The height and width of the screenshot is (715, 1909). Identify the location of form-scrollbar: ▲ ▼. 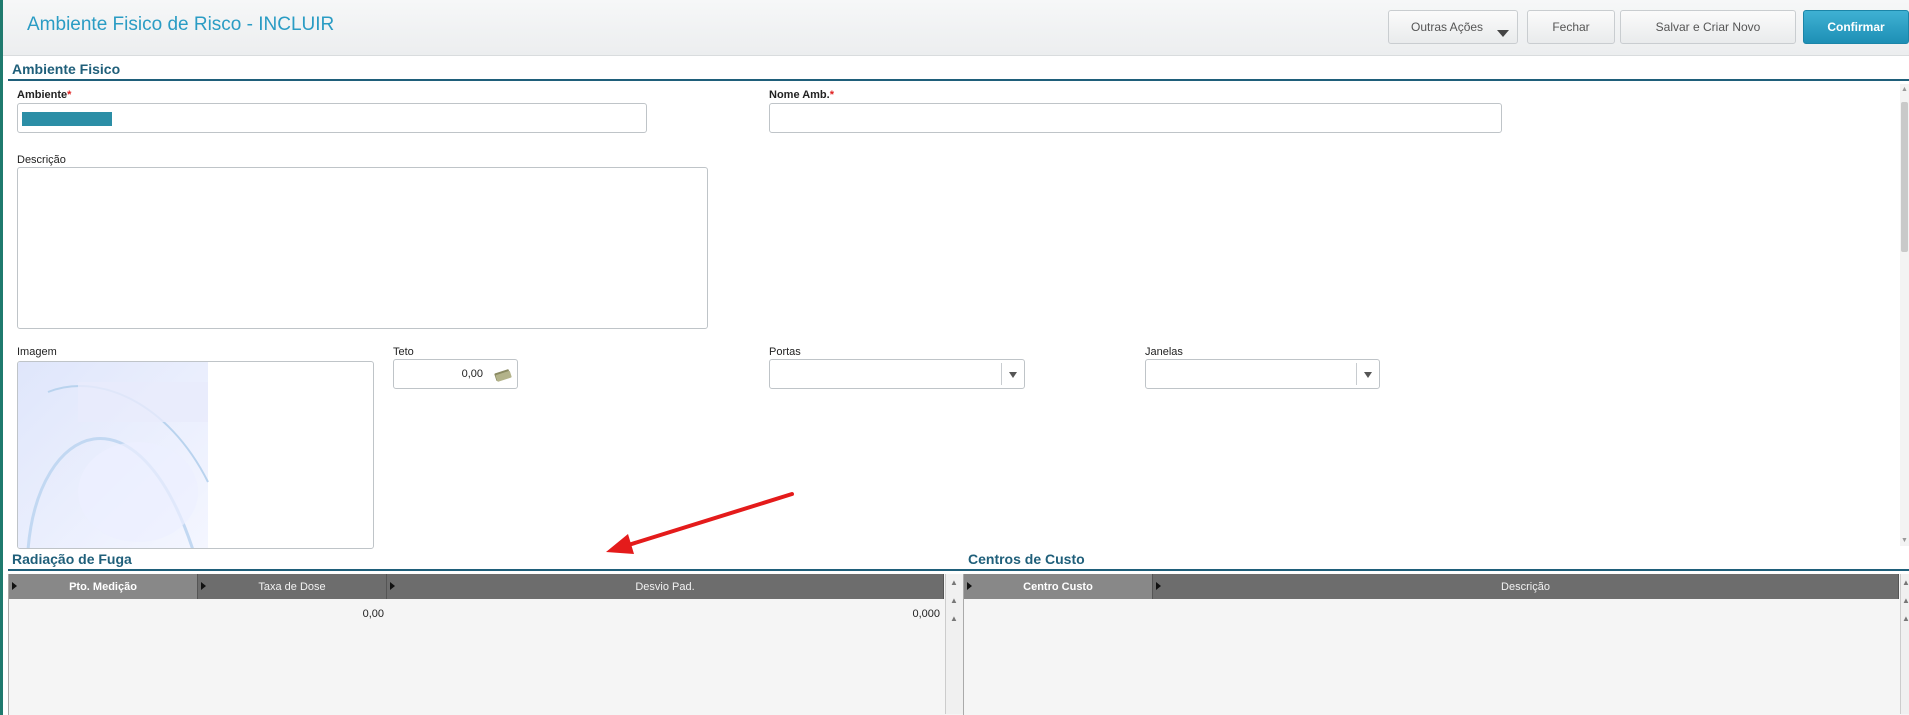
(1904, 315).